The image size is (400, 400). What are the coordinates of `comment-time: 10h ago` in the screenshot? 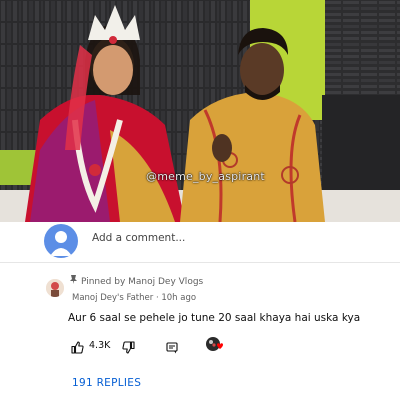 It's located at (178, 298).